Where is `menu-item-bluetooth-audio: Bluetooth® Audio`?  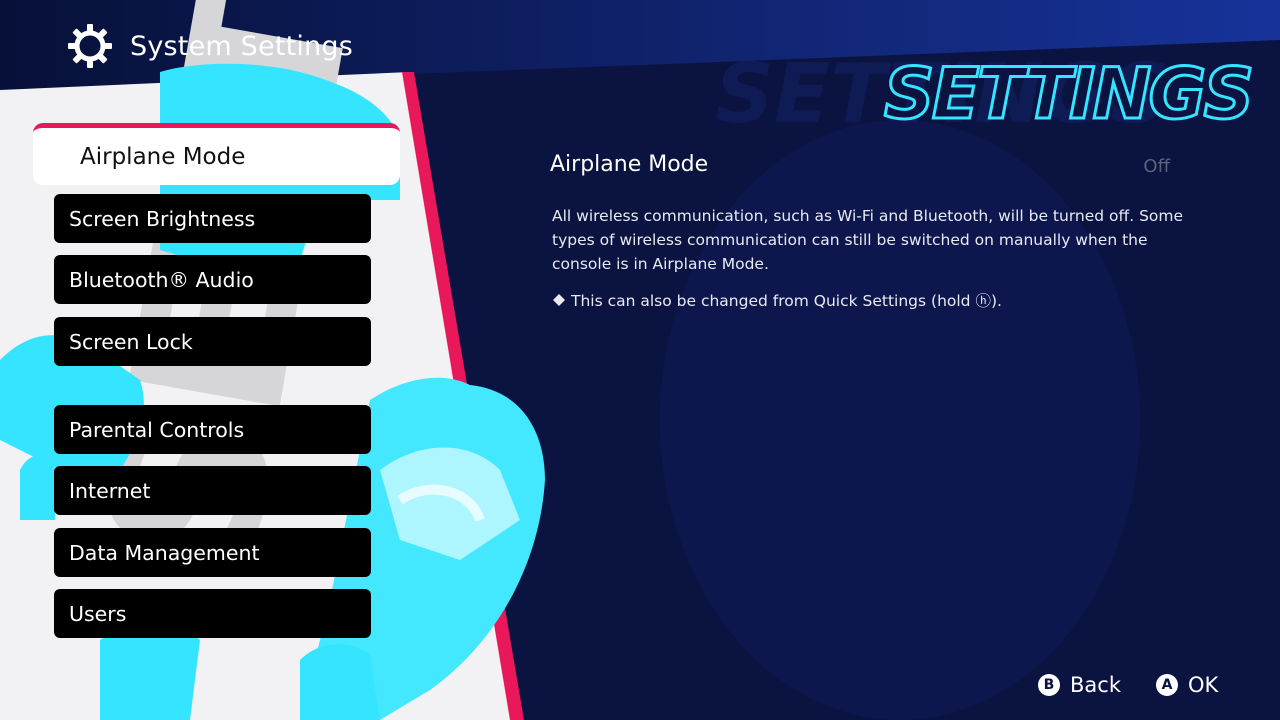 menu-item-bluetooth-audio: Bluetooth® Audio is located at coordinates (212, 279).